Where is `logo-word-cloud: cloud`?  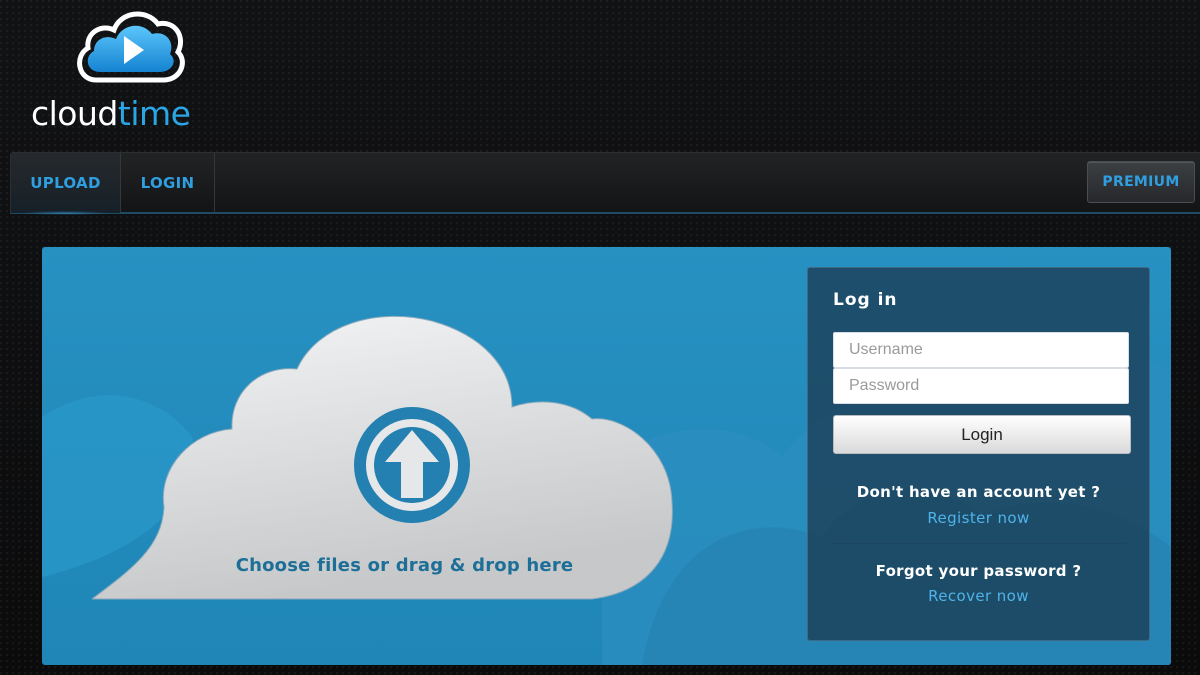
logo-word-cloud: cloud is located at coordinates (74, 113).